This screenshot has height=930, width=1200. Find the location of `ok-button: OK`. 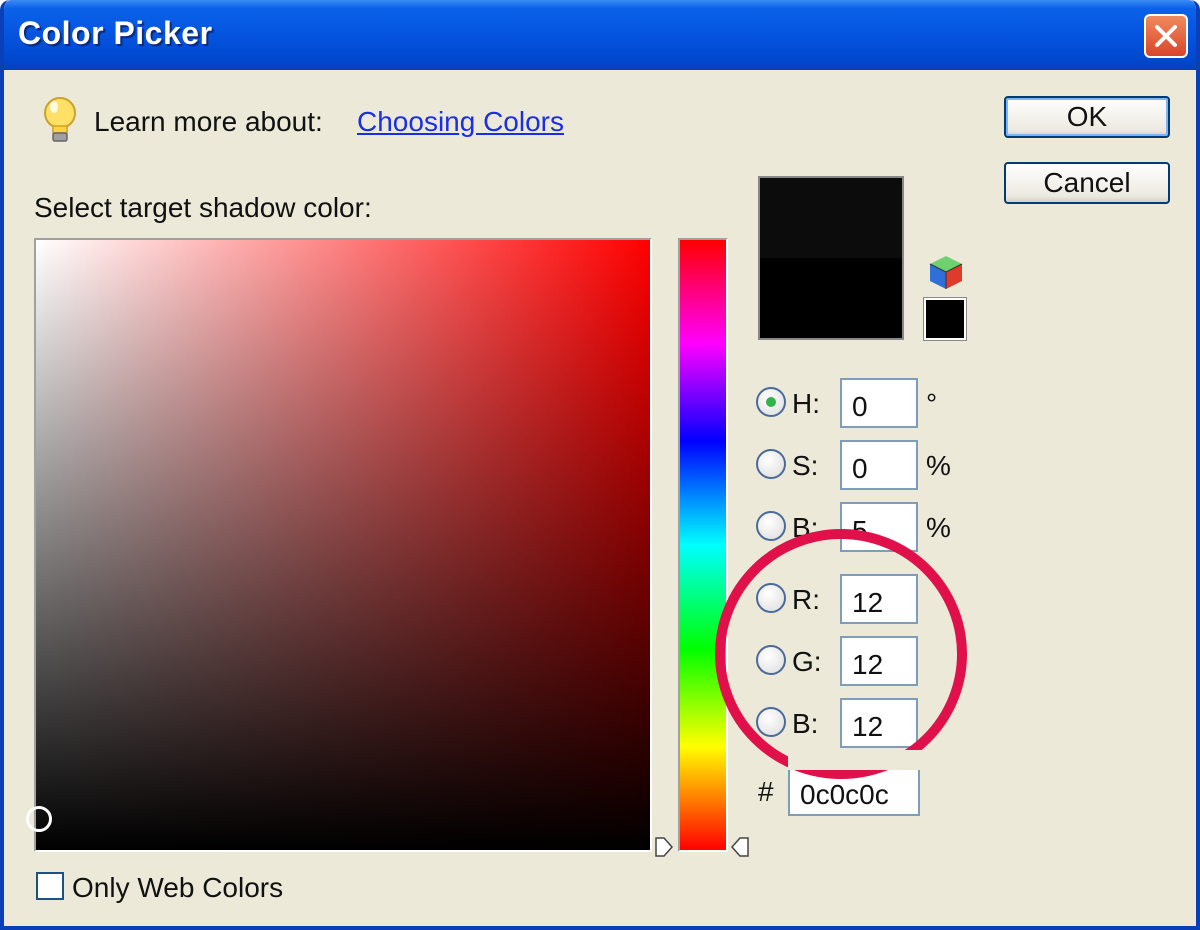

ok-button: OK is located at coordinates (1087, 117).